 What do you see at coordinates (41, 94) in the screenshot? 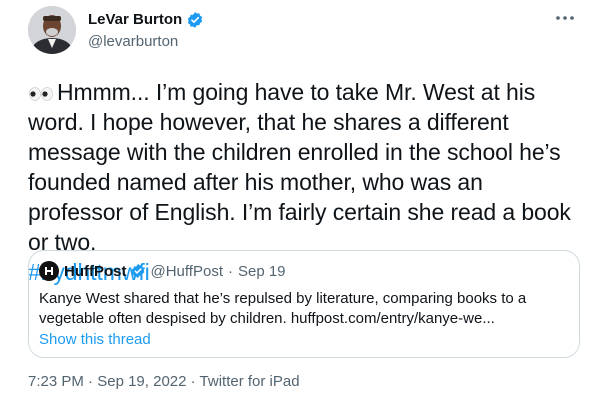
I see `eyes-emoji-icon` at bounding box center [41, 94].